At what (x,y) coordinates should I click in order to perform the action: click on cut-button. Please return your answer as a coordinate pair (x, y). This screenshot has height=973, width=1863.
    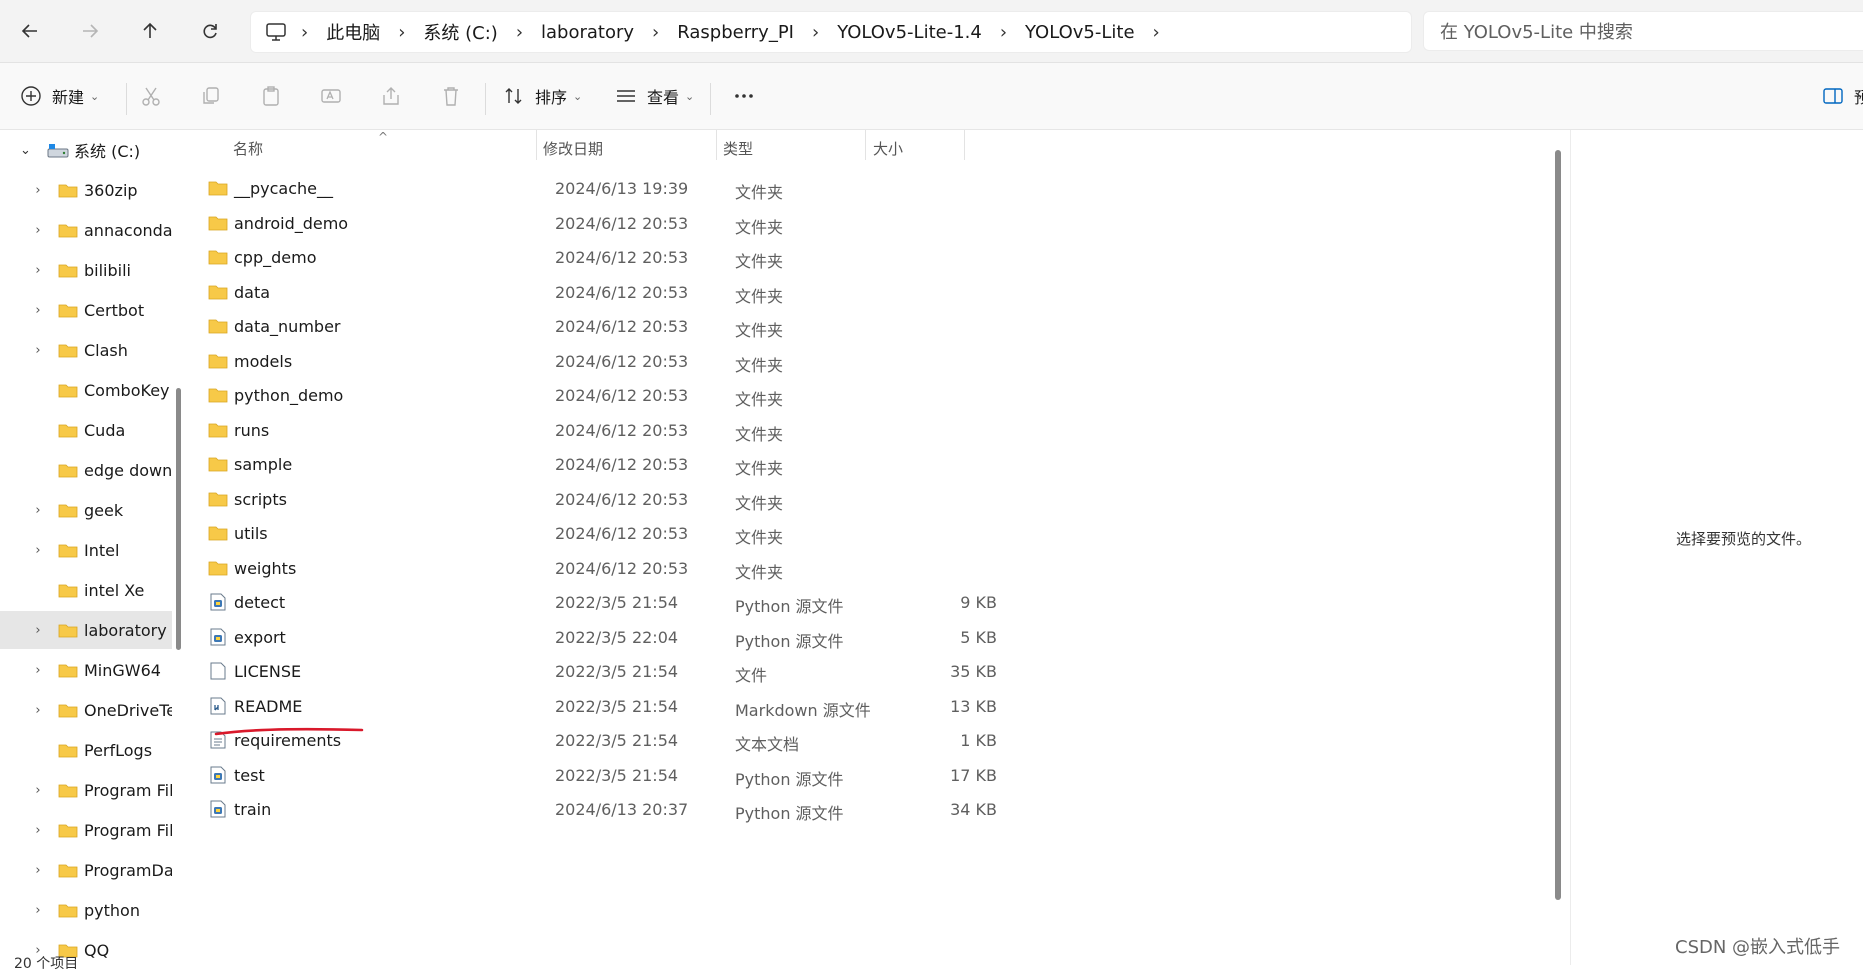
    Looking at the image, I should click on (151, 96).